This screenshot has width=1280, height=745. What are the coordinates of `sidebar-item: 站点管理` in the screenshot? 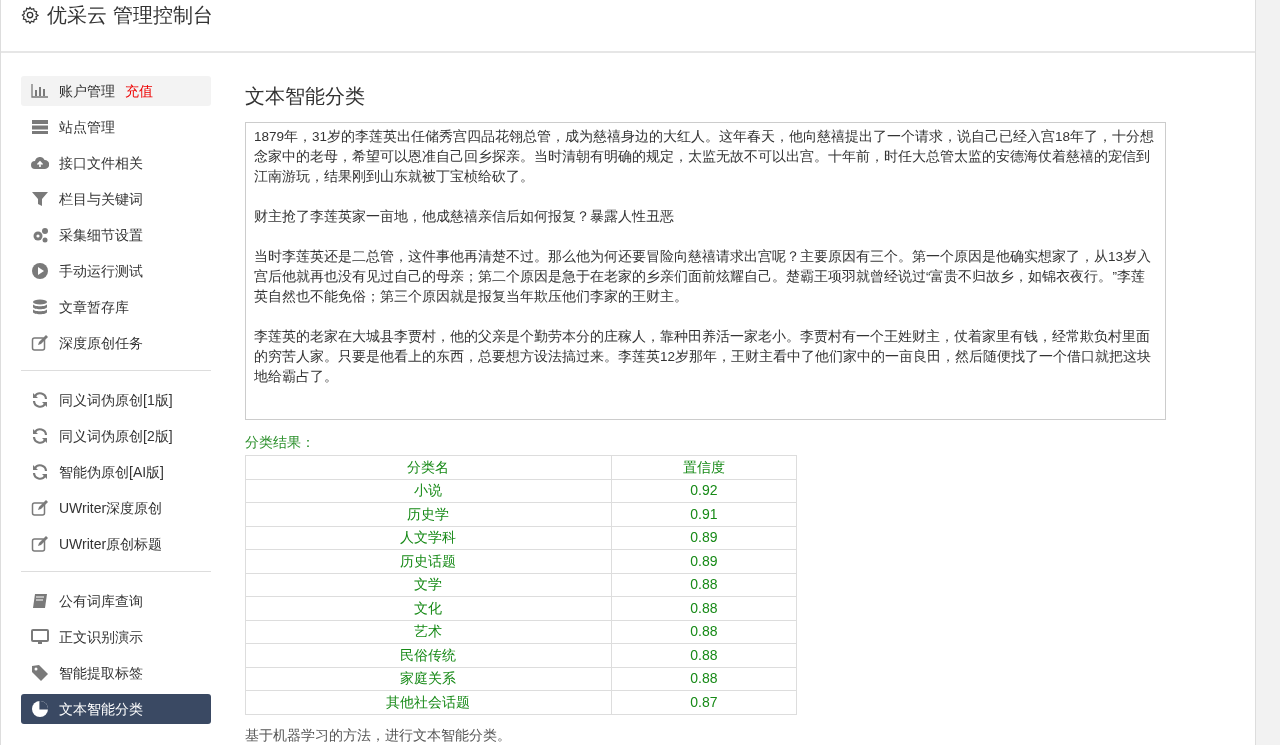 It's located at (116, 127).